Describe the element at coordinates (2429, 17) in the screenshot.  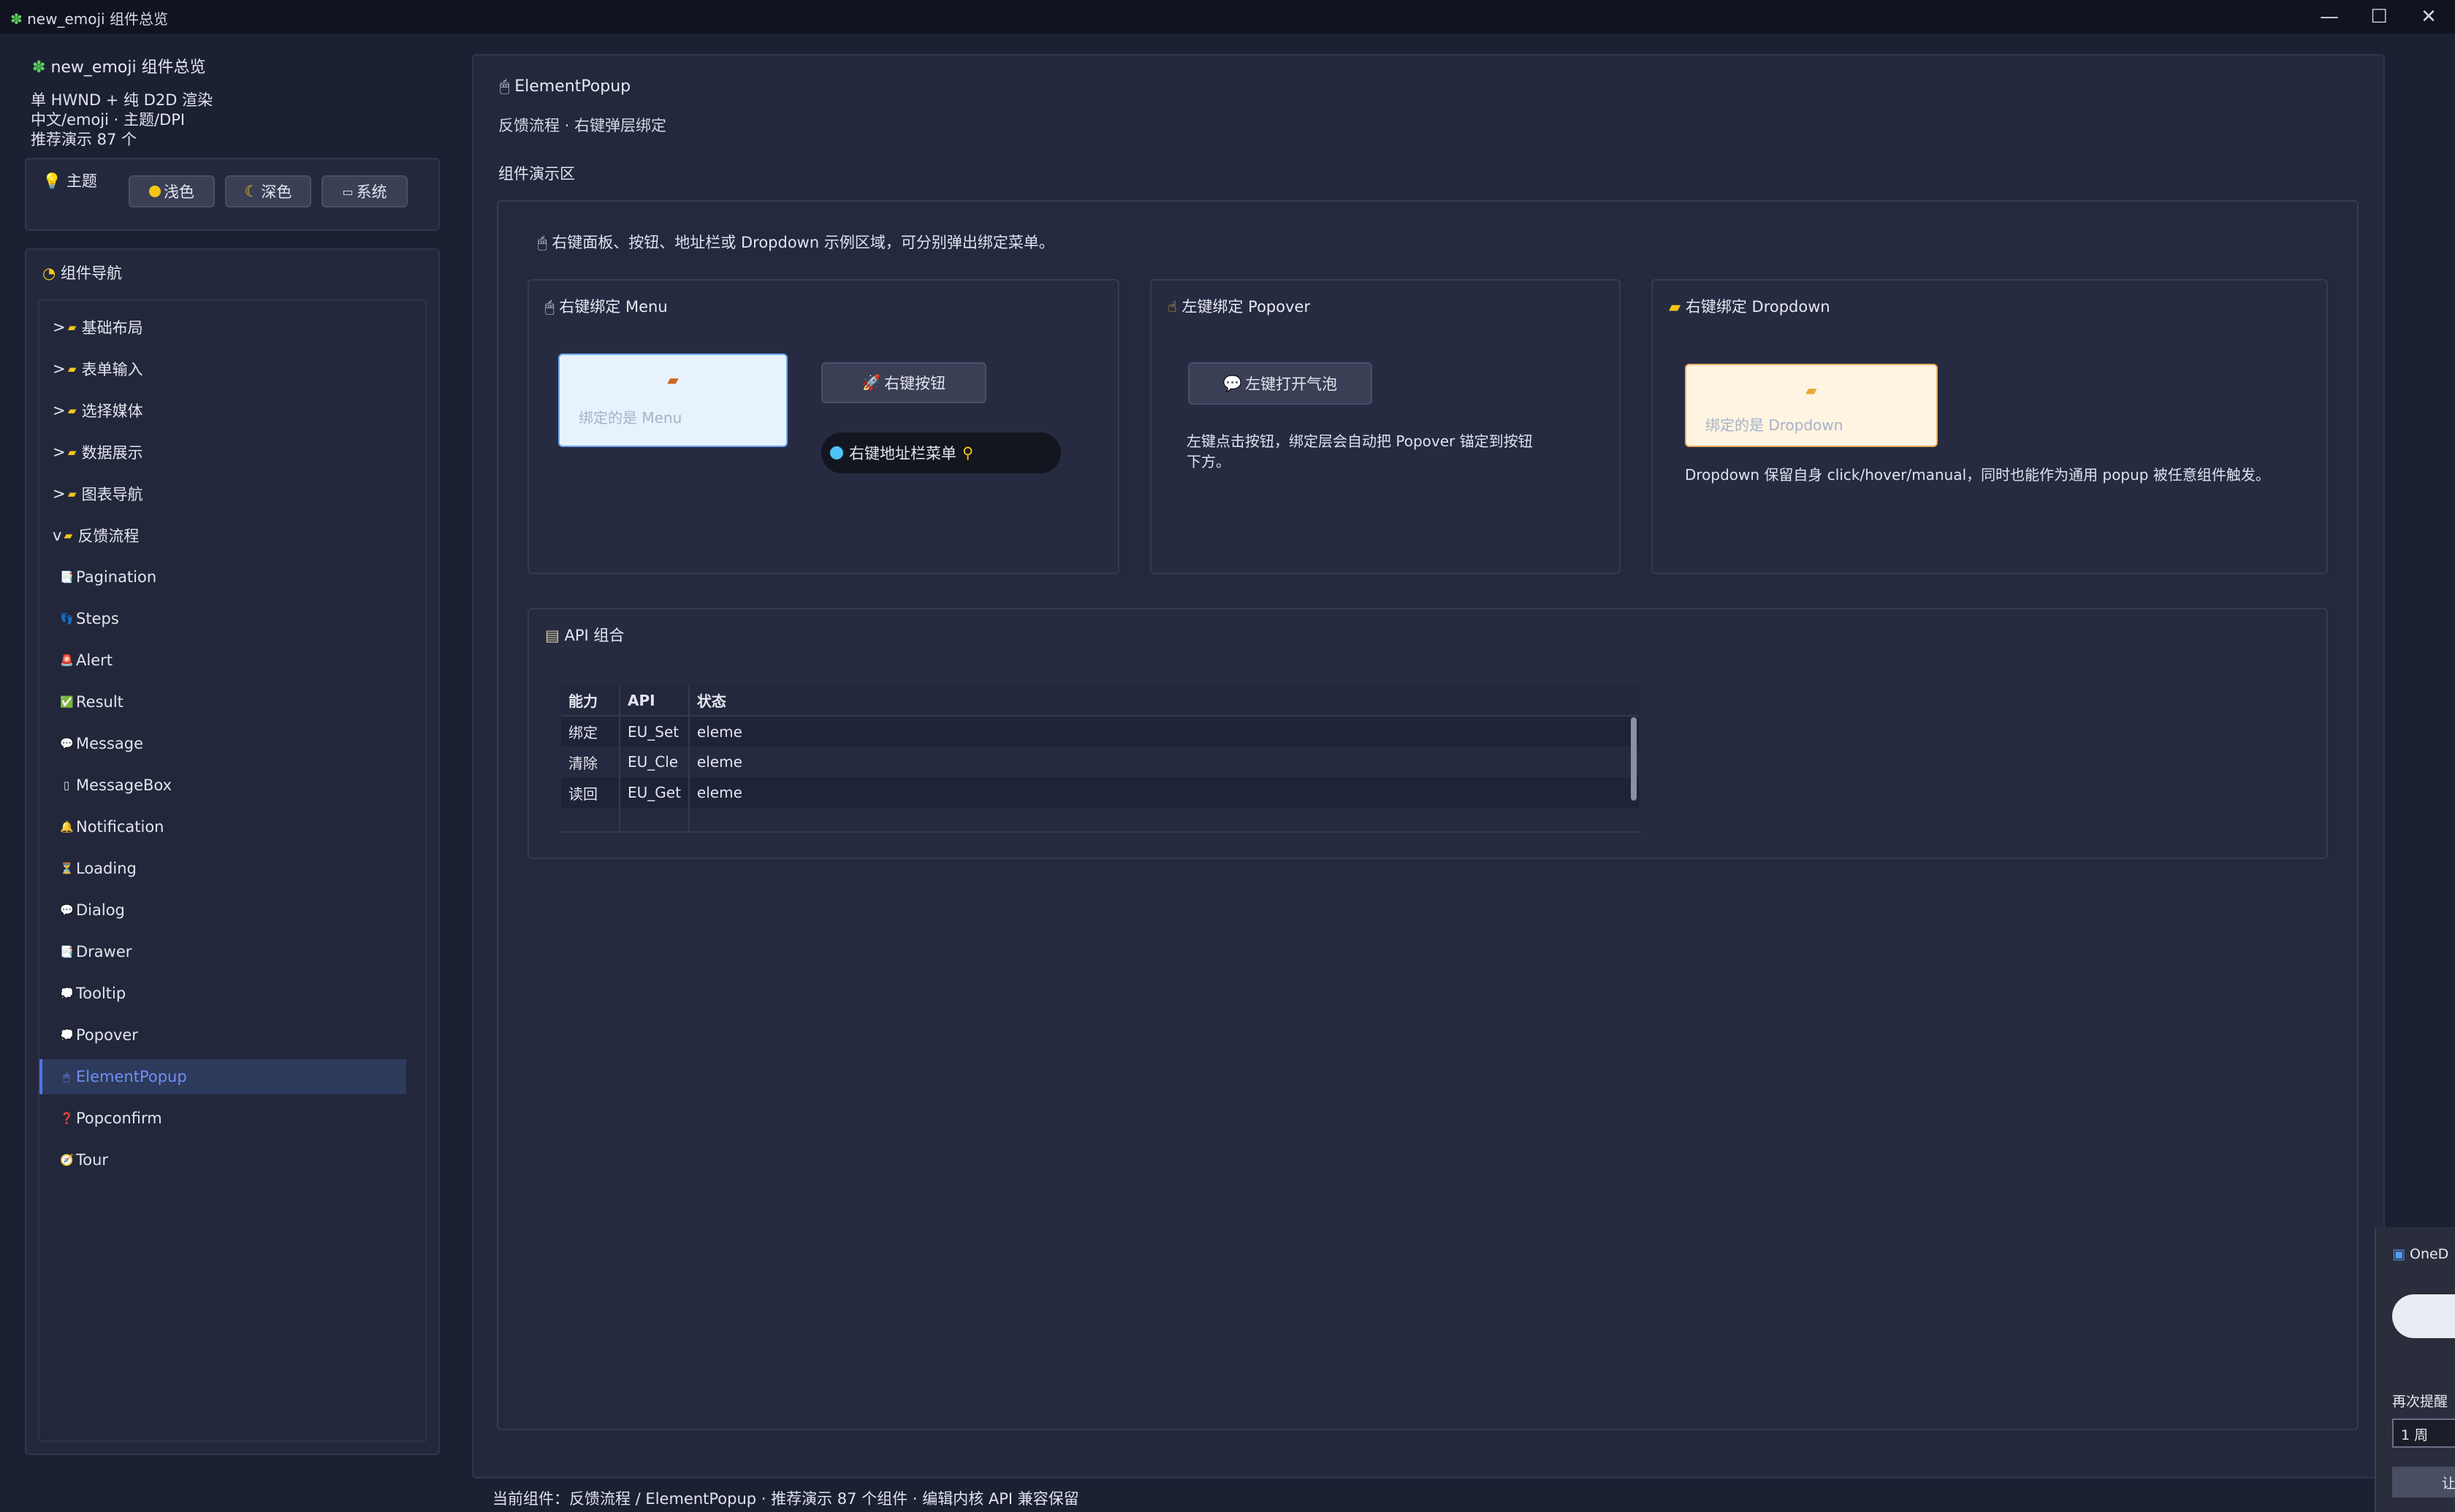
I see `close-button: ✕` at that location.